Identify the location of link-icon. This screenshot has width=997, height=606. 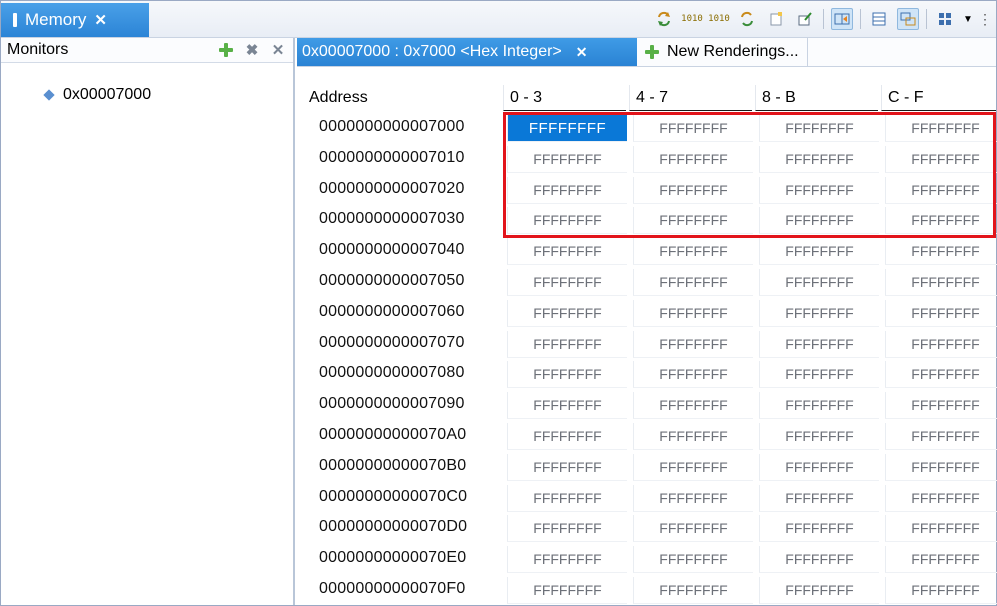
(908, 19).